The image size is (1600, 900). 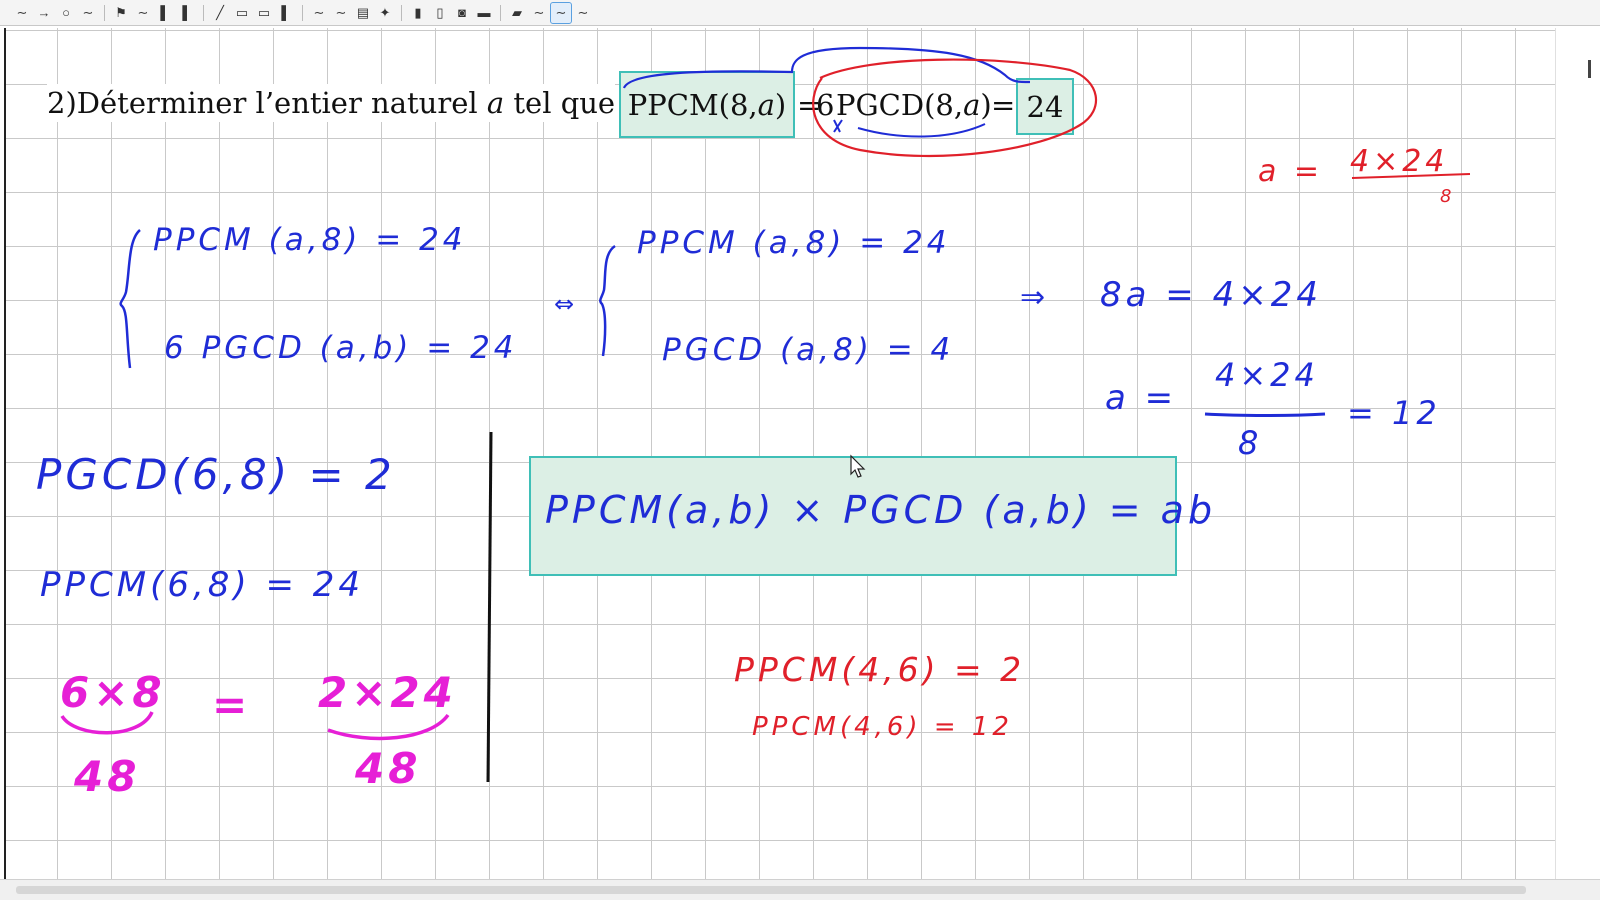 What do you see at coordinates (1394, 413) in the screenshot?
I see `a-result: = 12` at bounding box center [1394, 413].